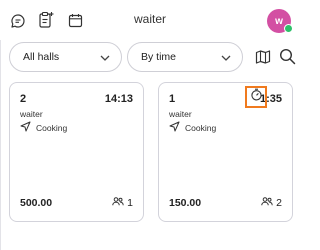 Image resolution: width=320 pixels, height=250 pixels. Describe the element at coordinates (159, 57) in the screenshot. I see `sort-select-value: By time` at that location.